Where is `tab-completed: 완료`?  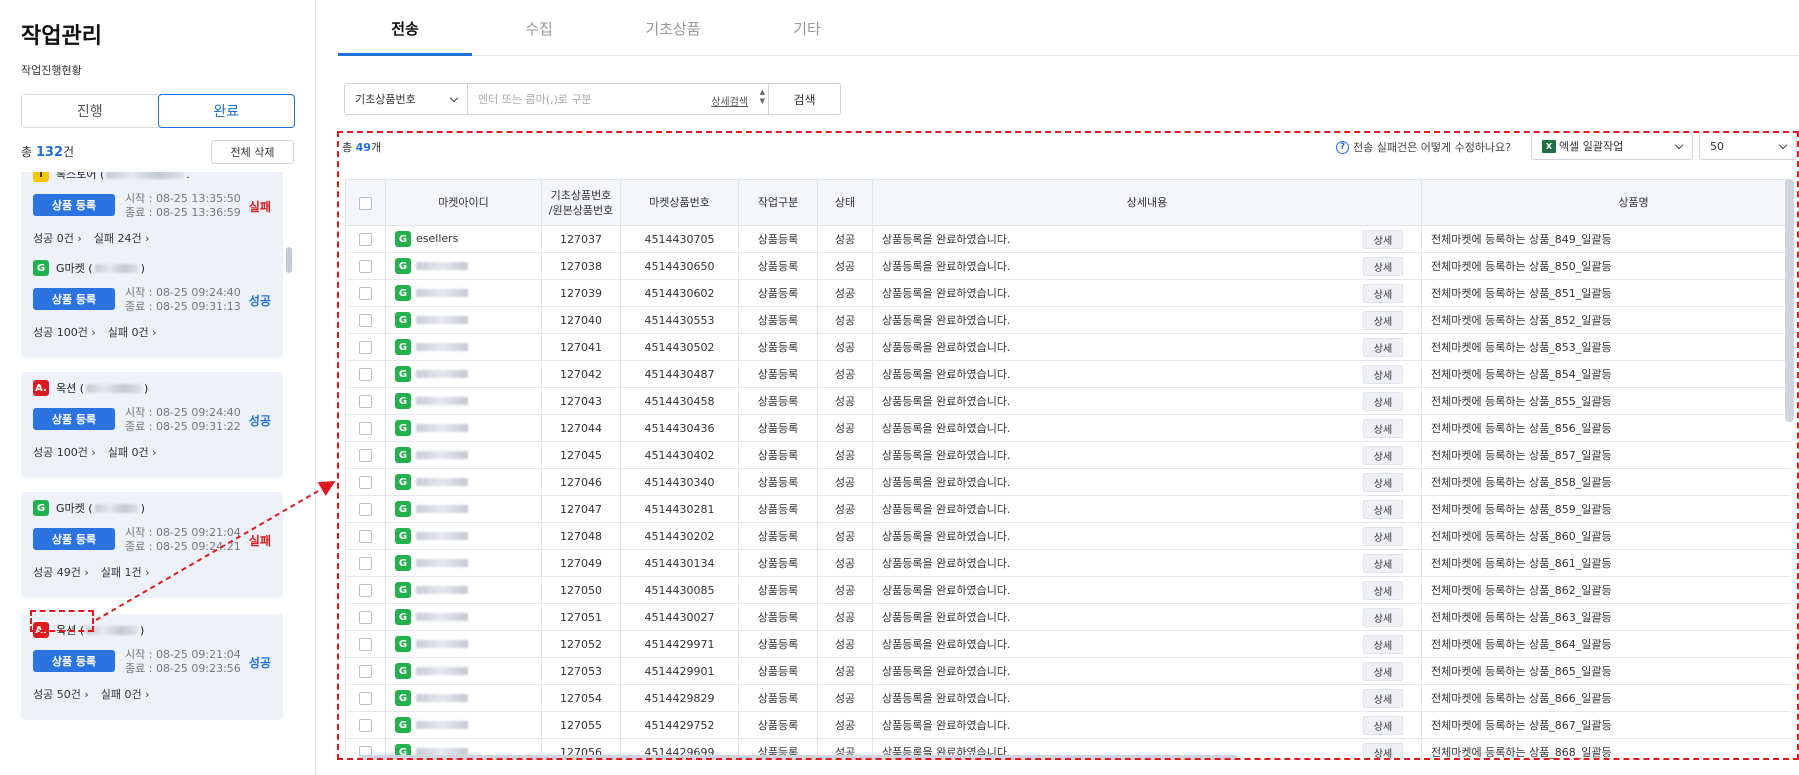 tab-completed: 완료 is located at coordinates (226, 111).